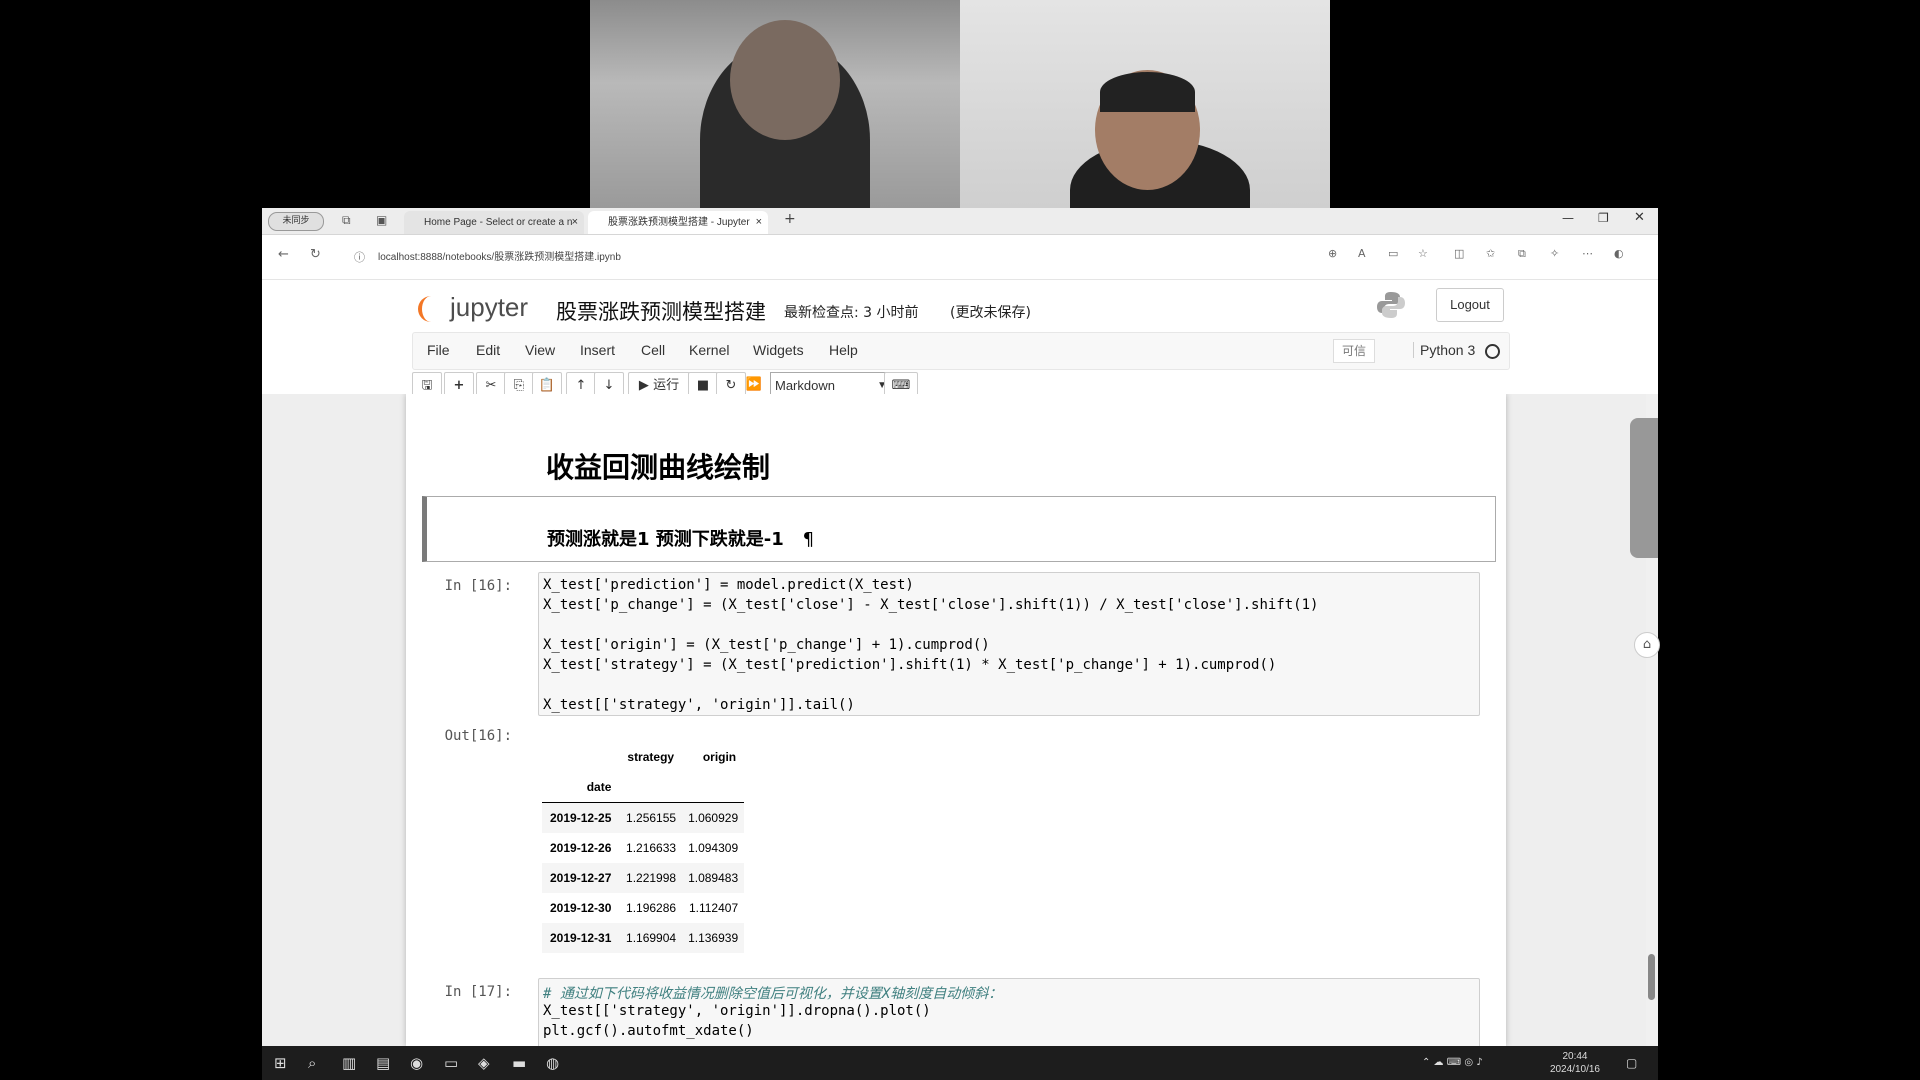 This screenshot has width=1920, height=1080. Describe the element at coordinates (581, 848) in the screenshot. I see `row-index: 2019-12-26` at that location.